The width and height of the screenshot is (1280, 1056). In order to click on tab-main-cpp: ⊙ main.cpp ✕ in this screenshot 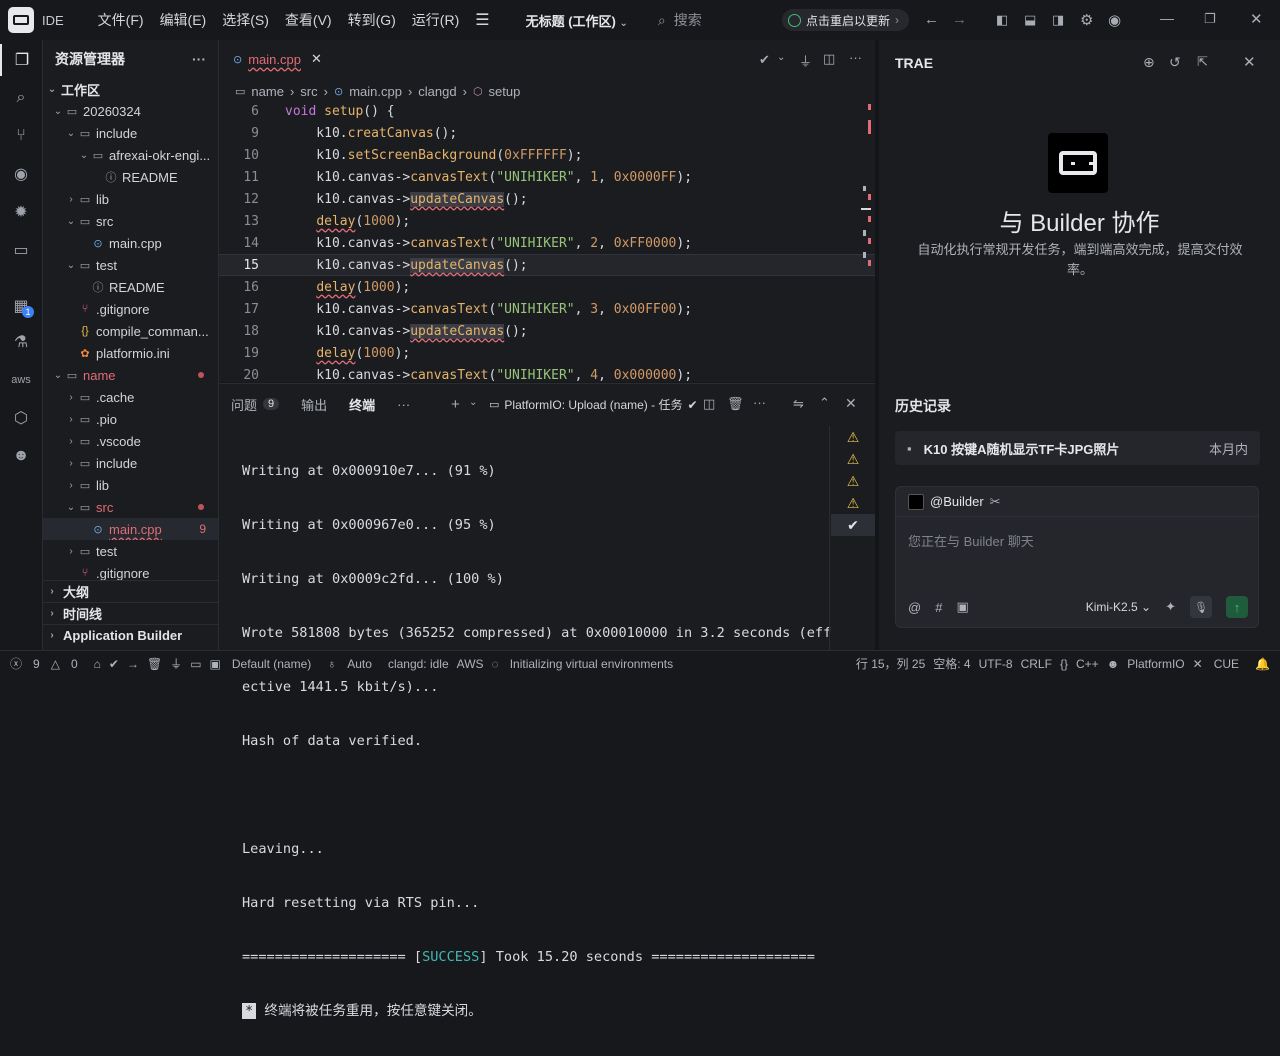, I will do `click(275, 60)`.